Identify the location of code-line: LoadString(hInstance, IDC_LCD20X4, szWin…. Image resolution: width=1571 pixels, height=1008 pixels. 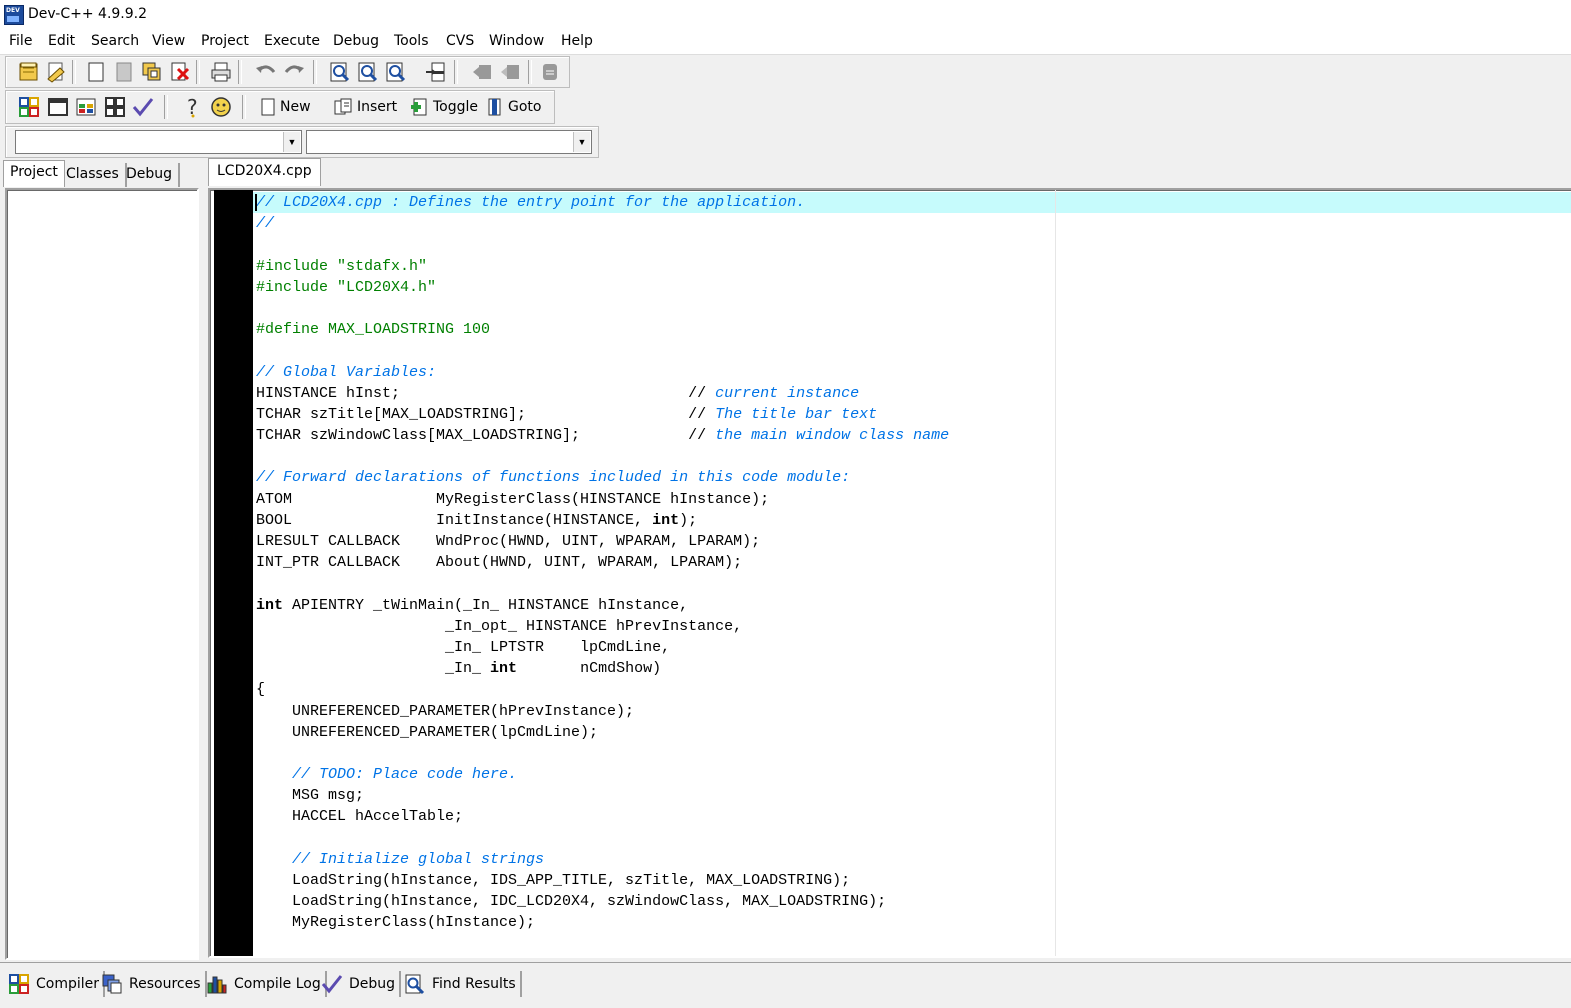
(602, 901).